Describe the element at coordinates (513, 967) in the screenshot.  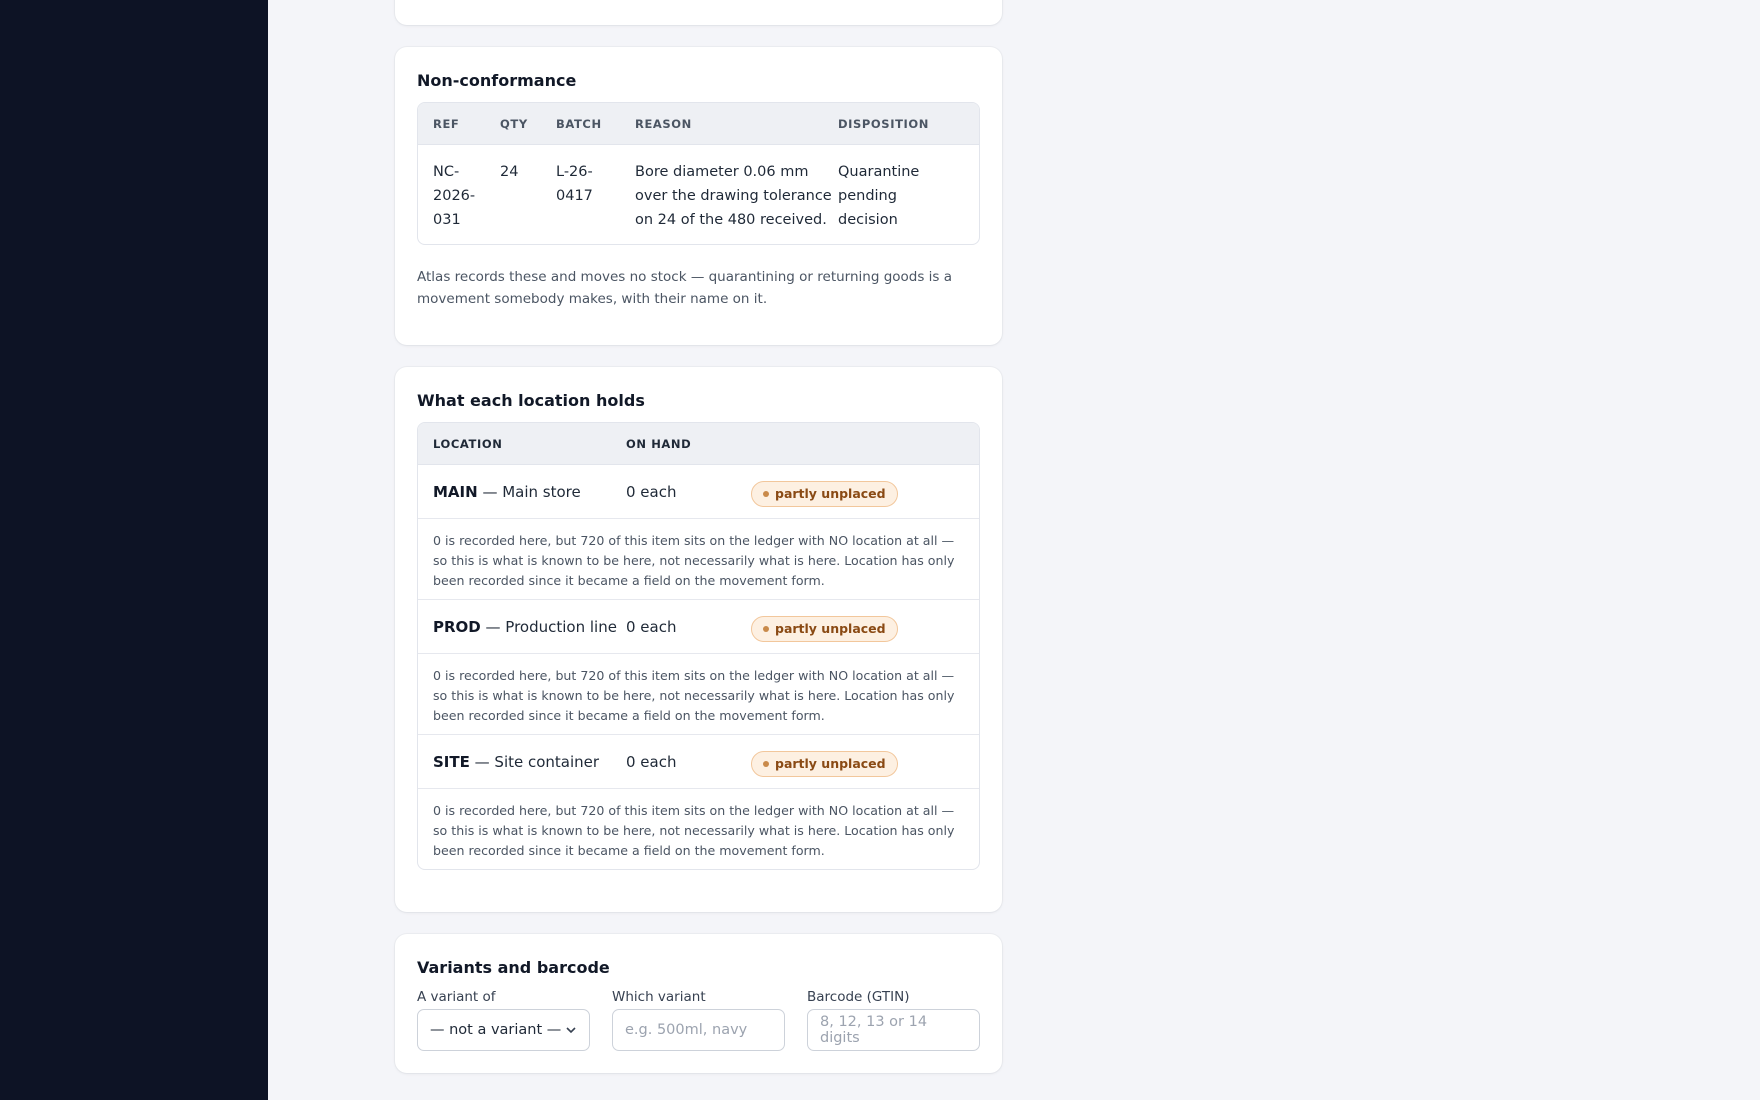
I see `variants-title: Variants and barcode` at that location.